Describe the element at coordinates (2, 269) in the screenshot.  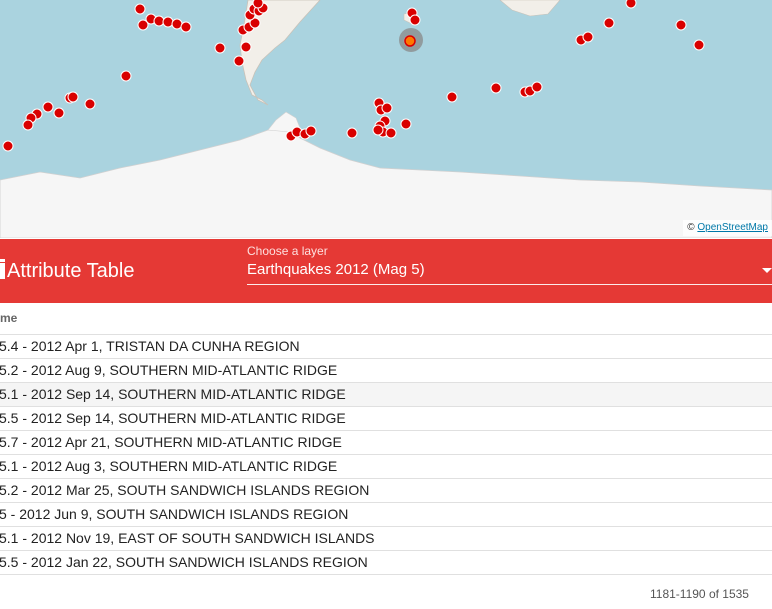
I see `table-icon` at that location.